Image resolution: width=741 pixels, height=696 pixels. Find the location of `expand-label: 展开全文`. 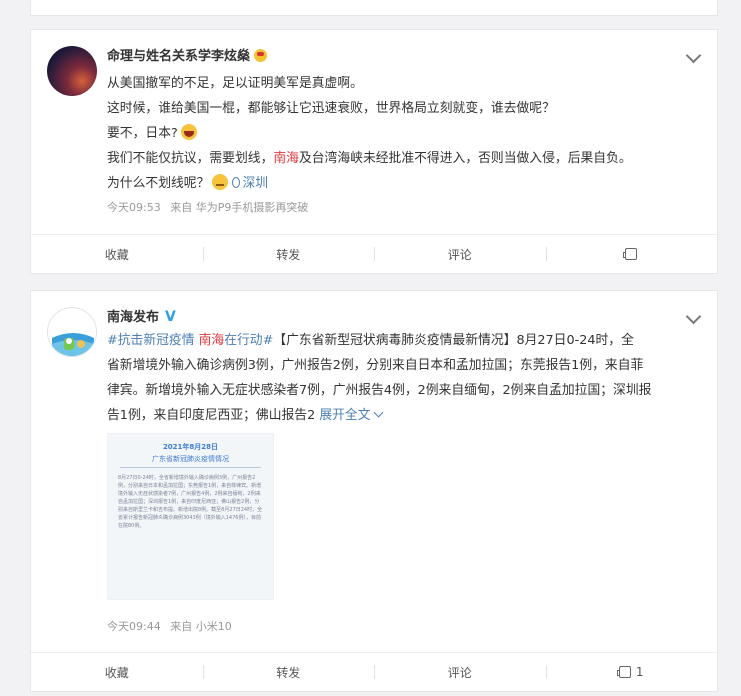

expand-label: 展开全文 is located at coordinates (344, 415).